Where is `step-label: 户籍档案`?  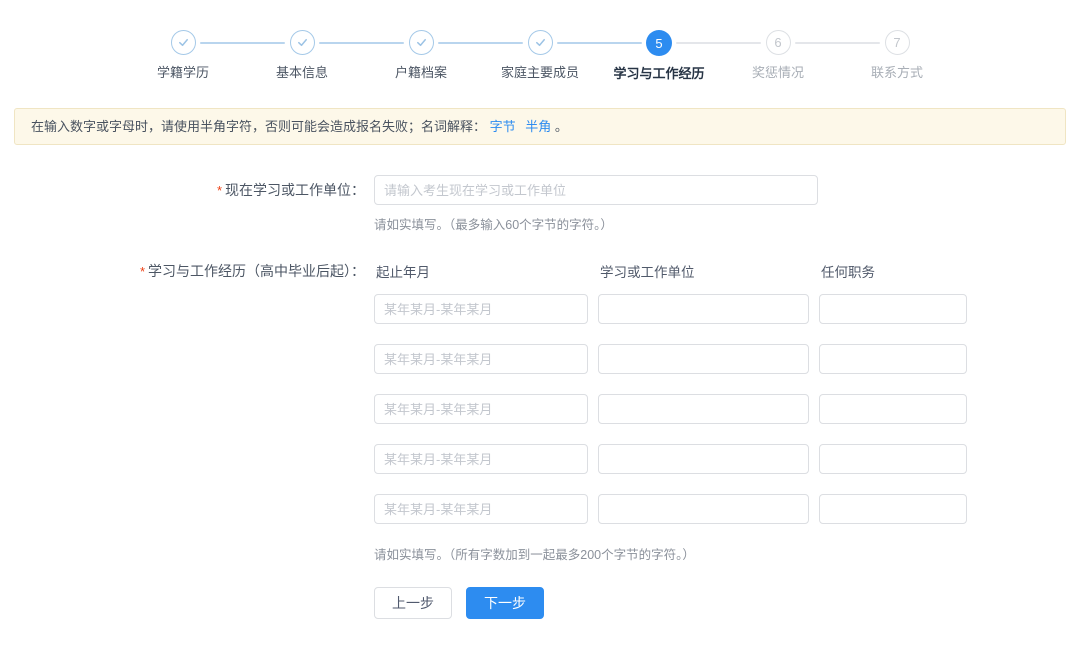
step-label: 户籍档案 is located at coordinates (420, 72).